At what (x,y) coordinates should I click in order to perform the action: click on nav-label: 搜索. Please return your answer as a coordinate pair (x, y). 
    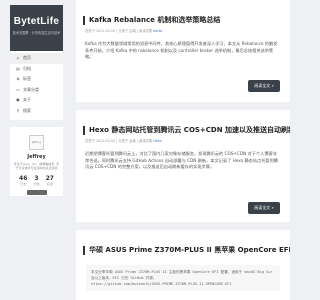
    Looking at the image, I should click on (27, 110).